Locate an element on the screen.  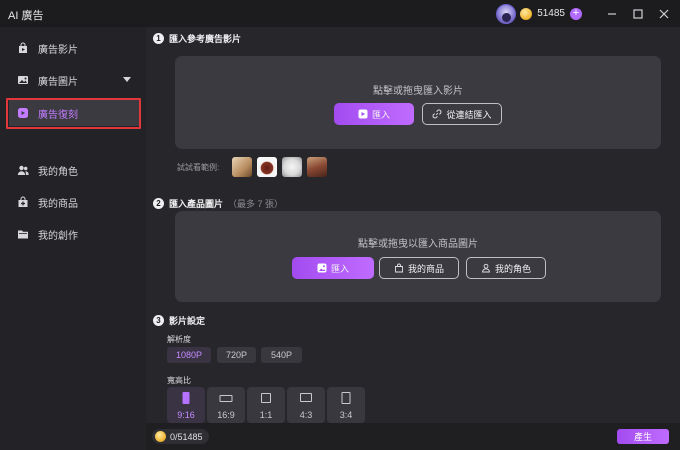
ratio-label: 1:1 is located at coordinates (266, 415).